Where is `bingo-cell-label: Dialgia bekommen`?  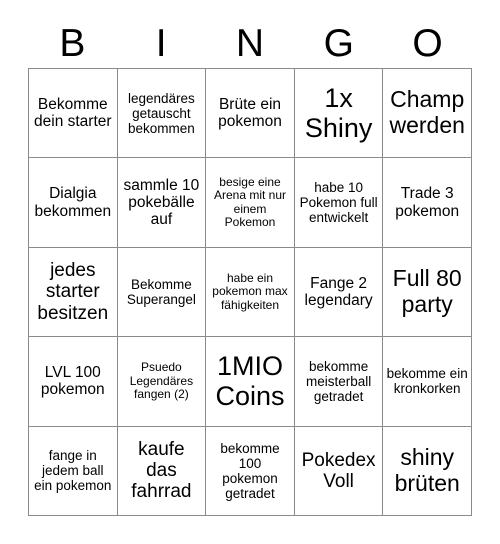 bingo-cell-label: Dialgia bekommen is located at coordinates (73, 202).